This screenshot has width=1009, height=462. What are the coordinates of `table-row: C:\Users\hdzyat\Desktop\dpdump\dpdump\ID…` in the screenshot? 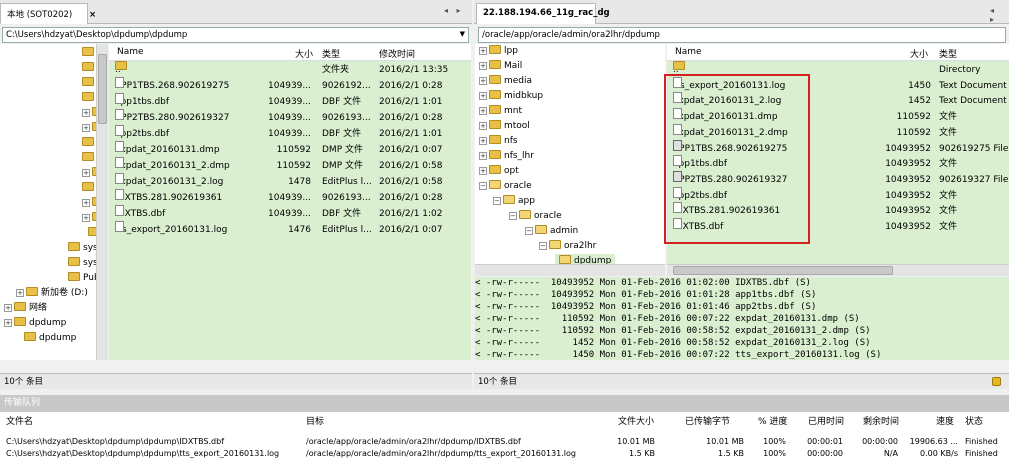 It's located at (504, 442).